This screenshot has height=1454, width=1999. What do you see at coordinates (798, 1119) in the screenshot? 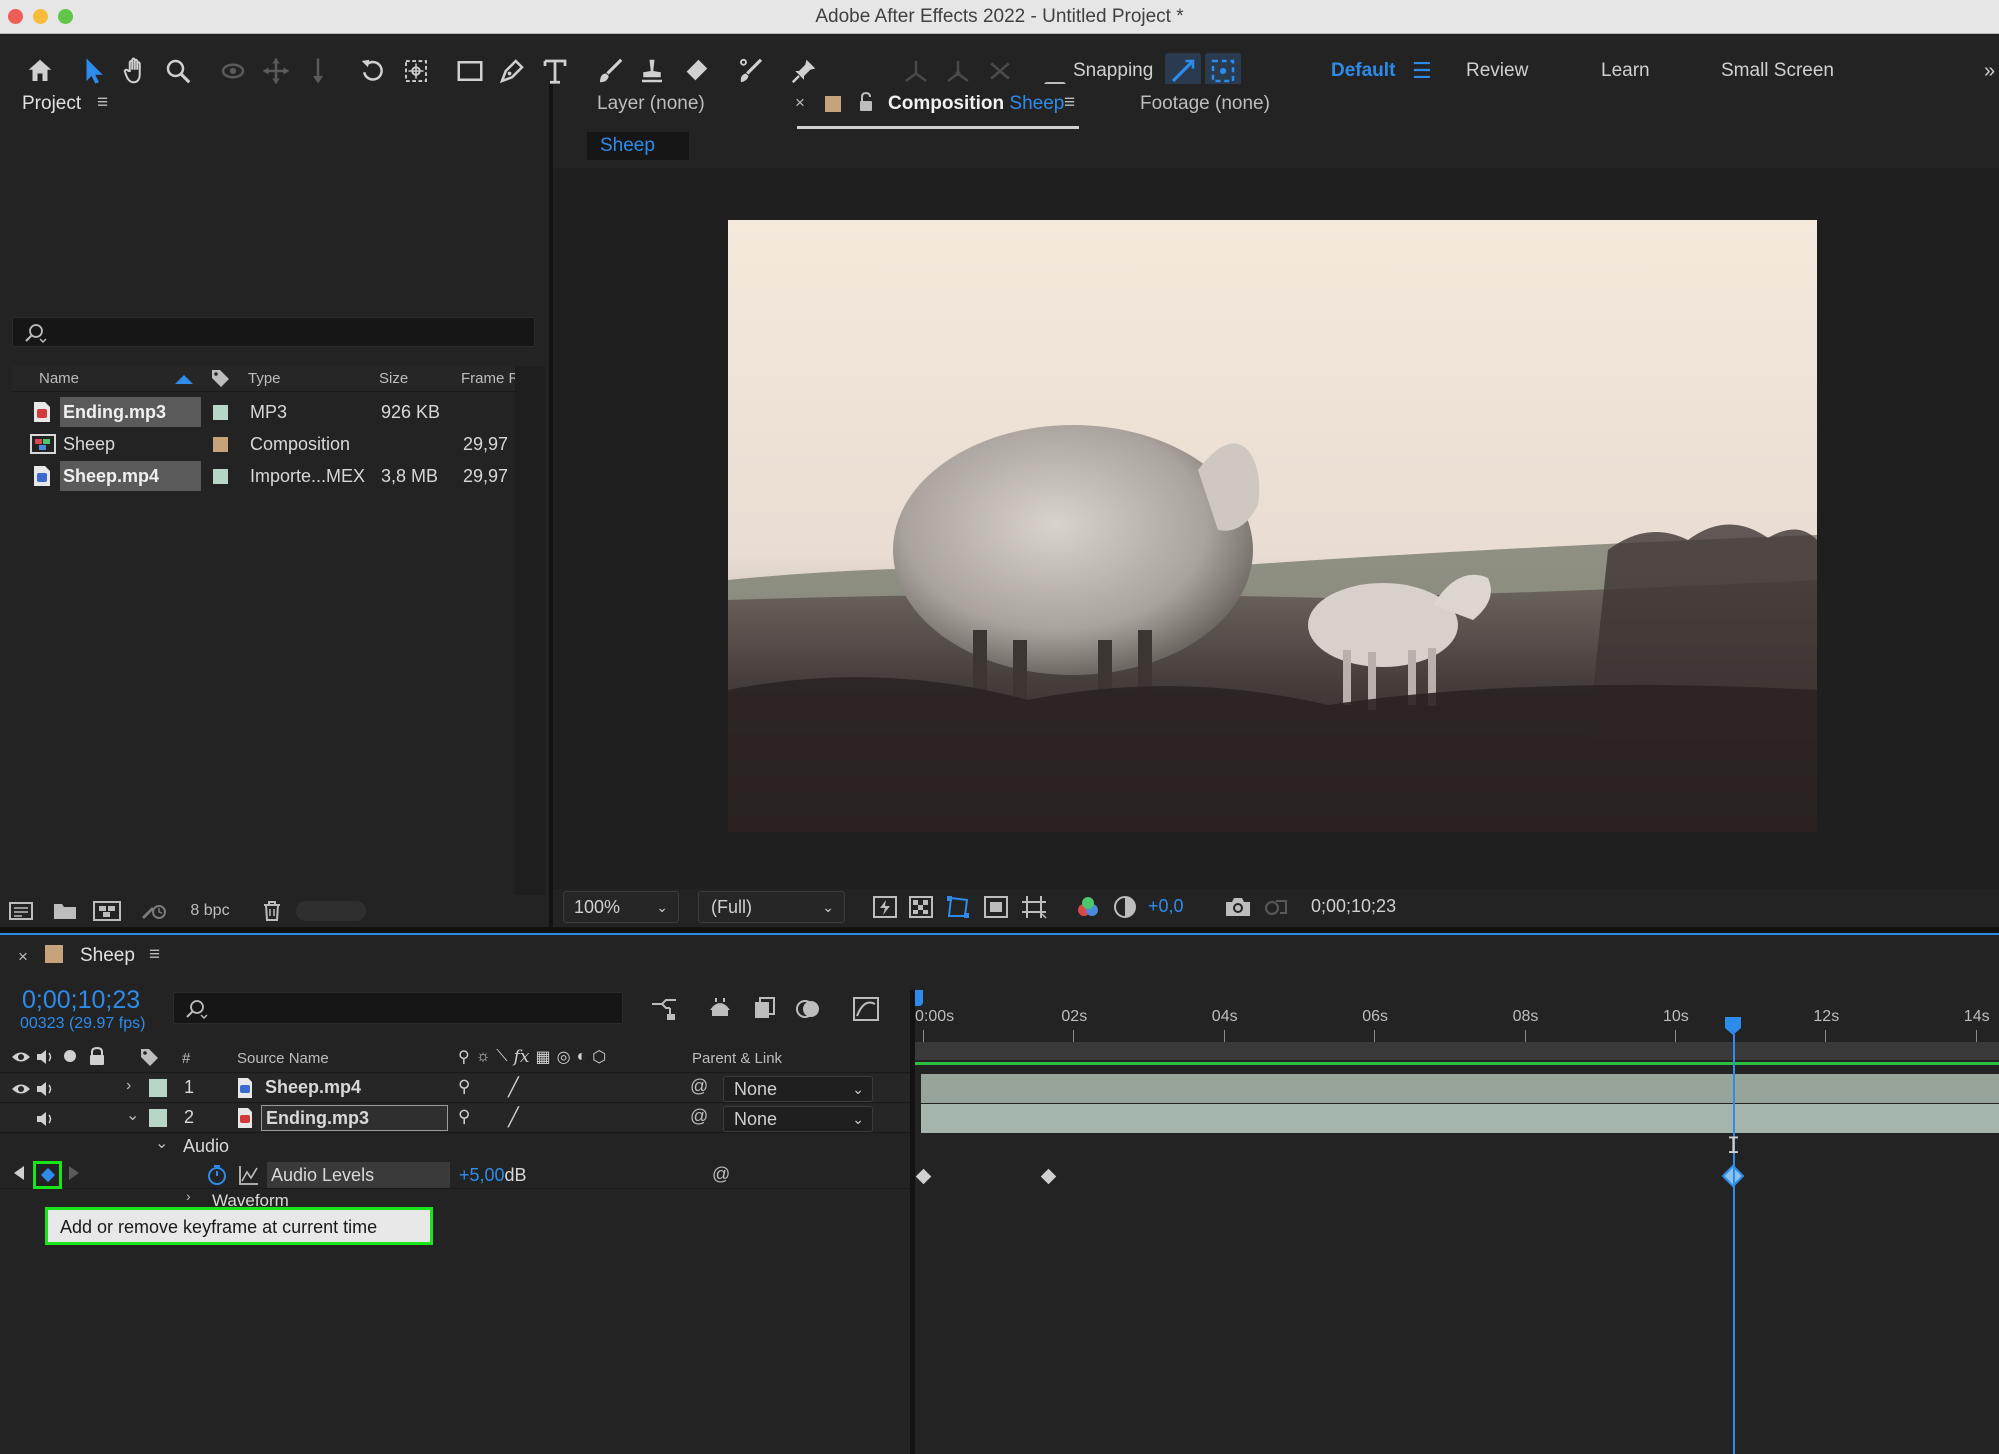
I see `parent-select: None ⌄` at bounding box center [798, 1119].